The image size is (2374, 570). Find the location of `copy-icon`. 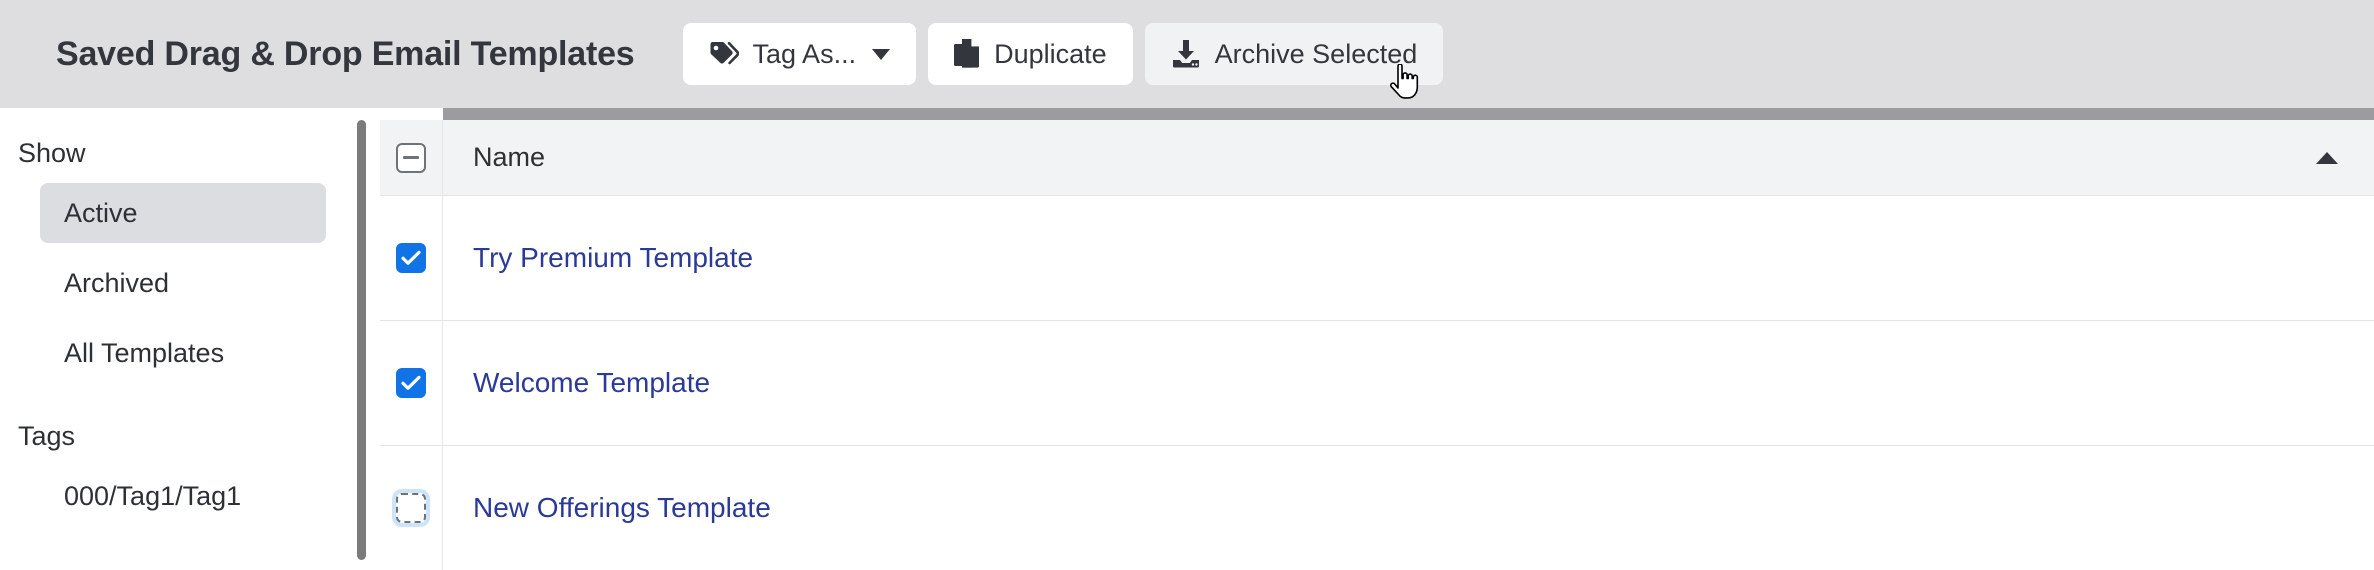

copy-icon is located at coordinates (967, 54).